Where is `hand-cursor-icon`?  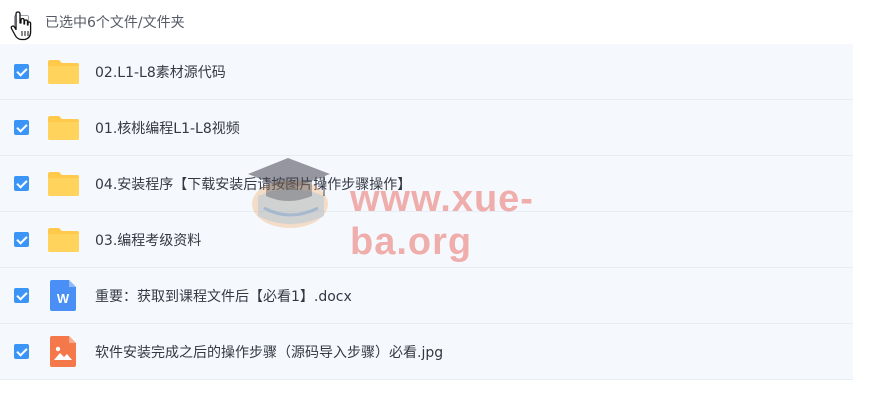 hand-cursor-icon is located at coordinates (21, 26).